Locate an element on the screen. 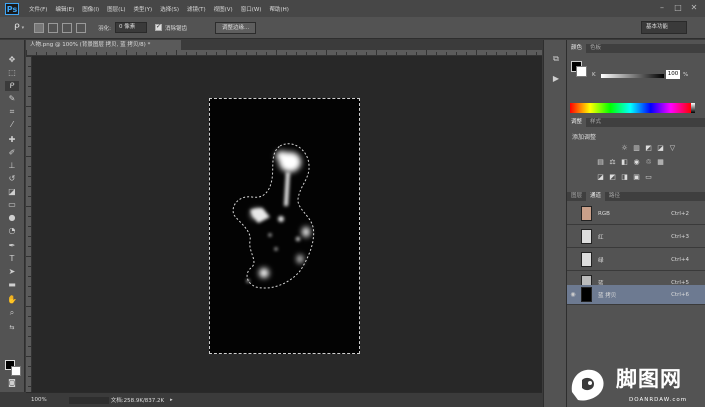 The width and height of the screenshot is (705, 407). k-slider is located at coordinates (632, 76).